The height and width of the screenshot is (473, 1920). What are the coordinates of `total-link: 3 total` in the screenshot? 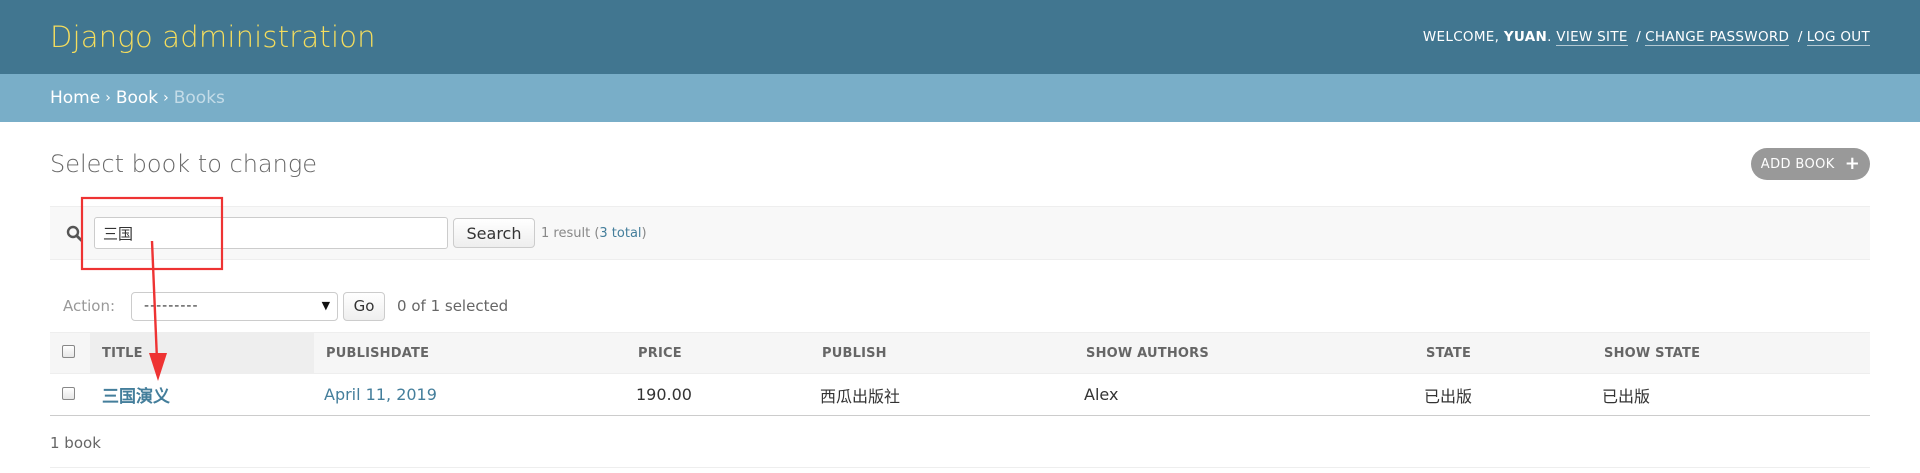 It's located at (620, 233).